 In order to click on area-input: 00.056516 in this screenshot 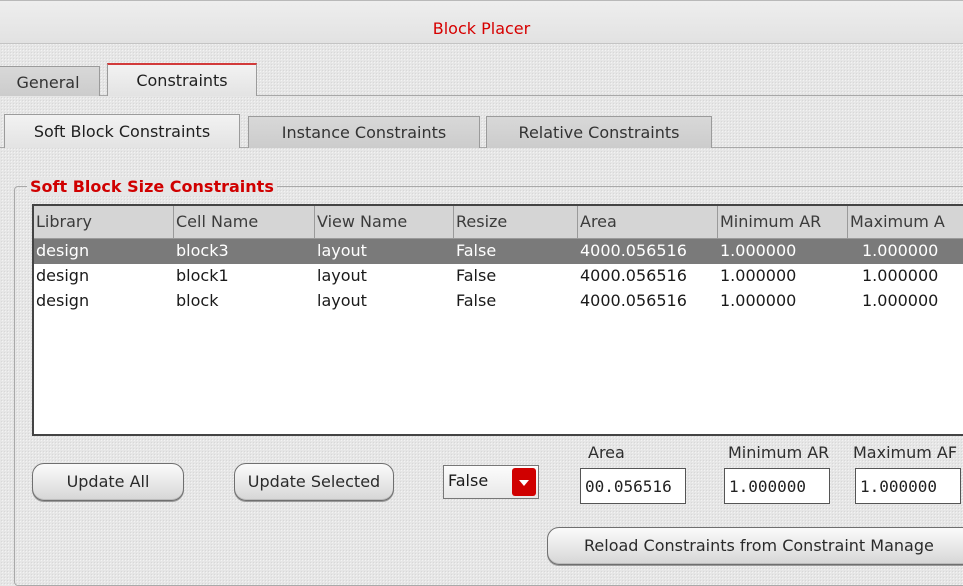, I will do `click(633, 486)`.